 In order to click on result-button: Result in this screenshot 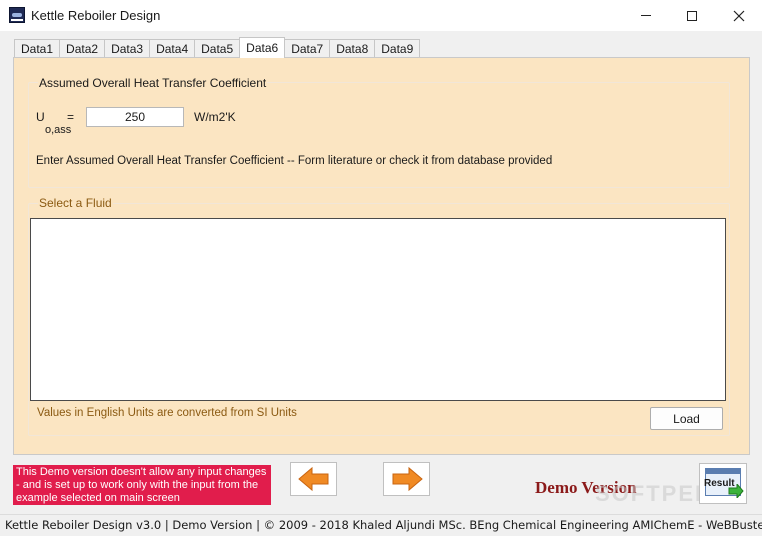, I will do `click(723, 483)`.